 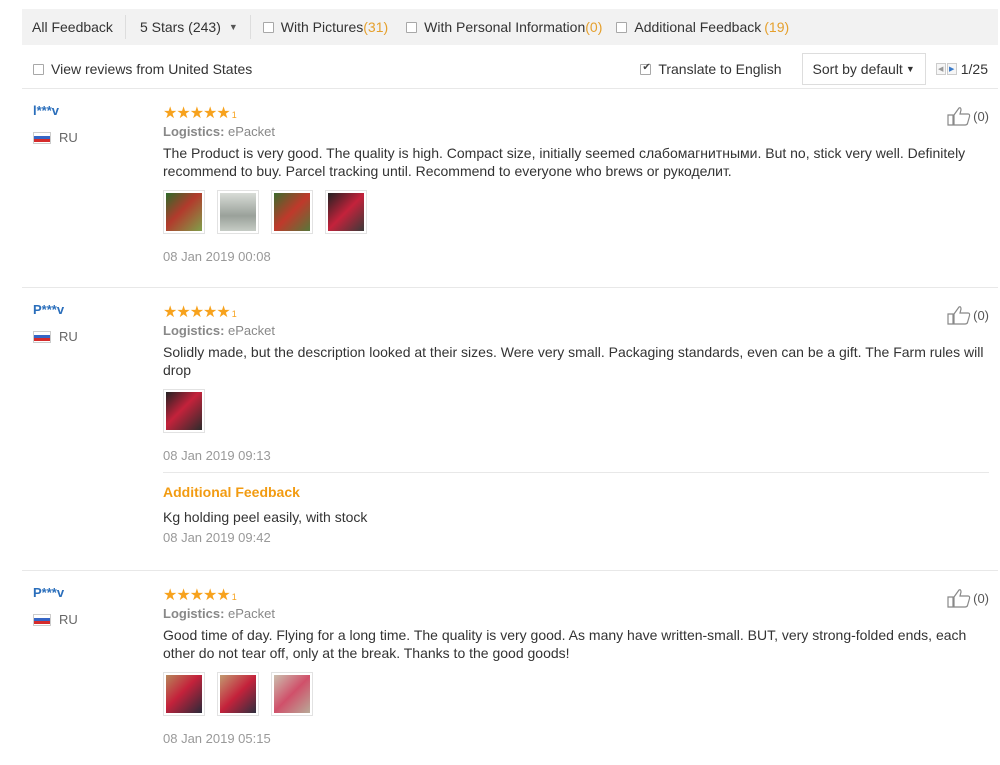 I want to click on all-feedback-label: All Feedback, so click(x=72, y=27).